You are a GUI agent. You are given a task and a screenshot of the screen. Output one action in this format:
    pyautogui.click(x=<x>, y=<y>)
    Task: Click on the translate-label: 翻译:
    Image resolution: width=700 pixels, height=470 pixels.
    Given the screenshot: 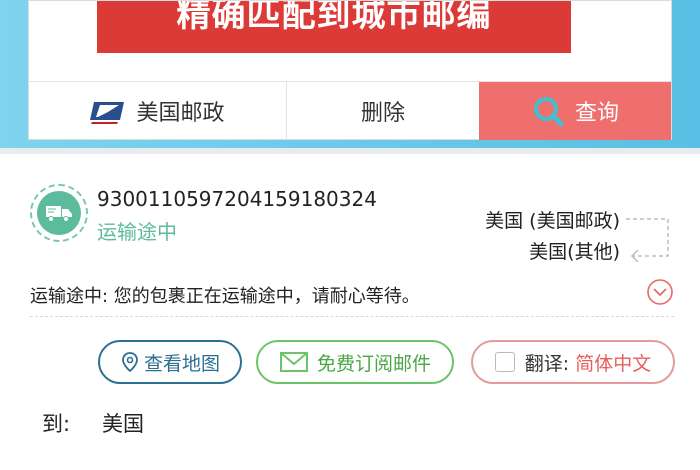 What is the action you would take?
    pyautogui.click(x=547, y=363)
    